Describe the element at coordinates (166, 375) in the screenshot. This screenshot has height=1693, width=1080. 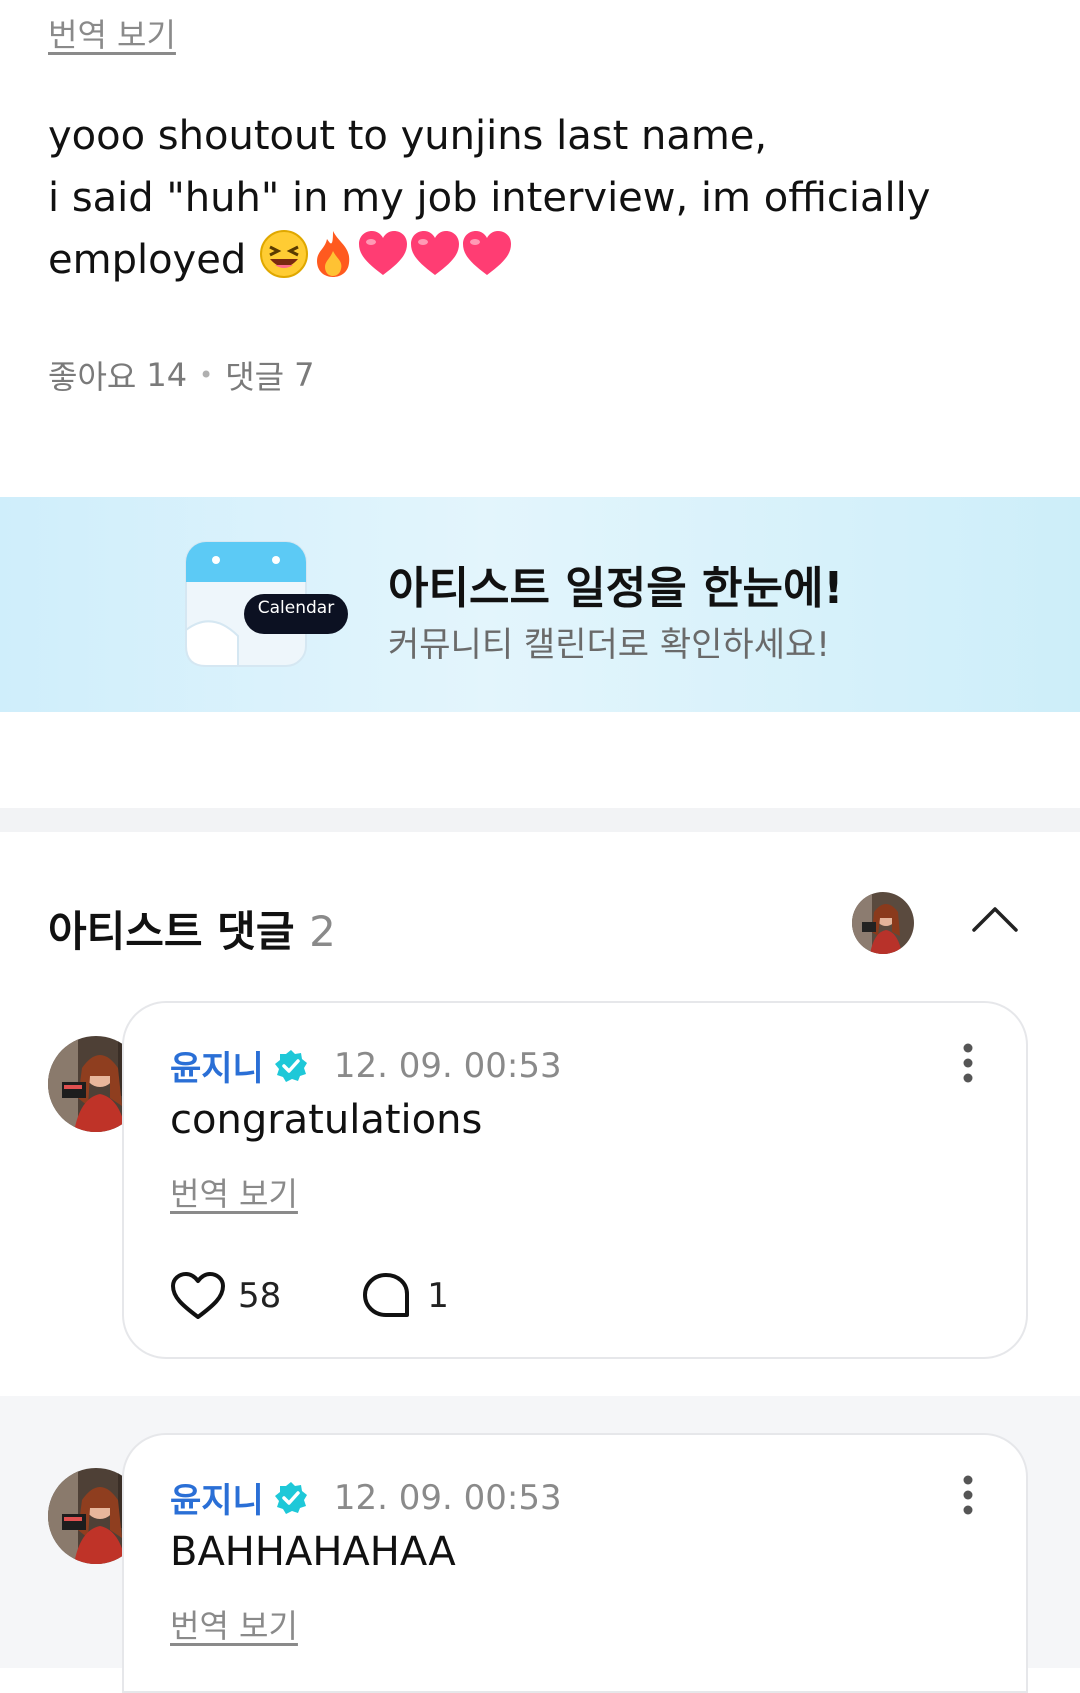
I see `likes-count: 14` at that location.